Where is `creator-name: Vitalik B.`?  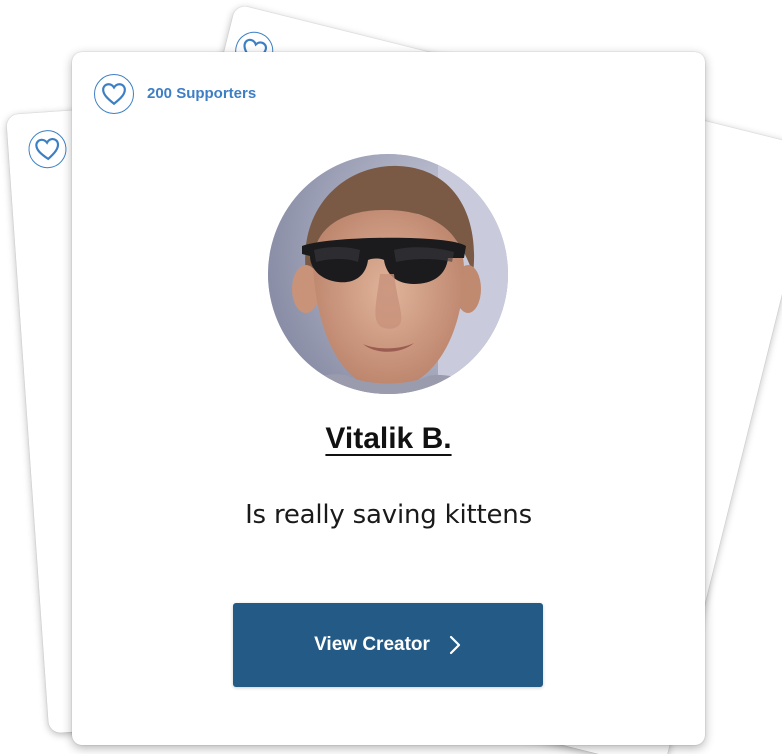 creator-name: Vitalik B. is located at coordinates (388, 439).